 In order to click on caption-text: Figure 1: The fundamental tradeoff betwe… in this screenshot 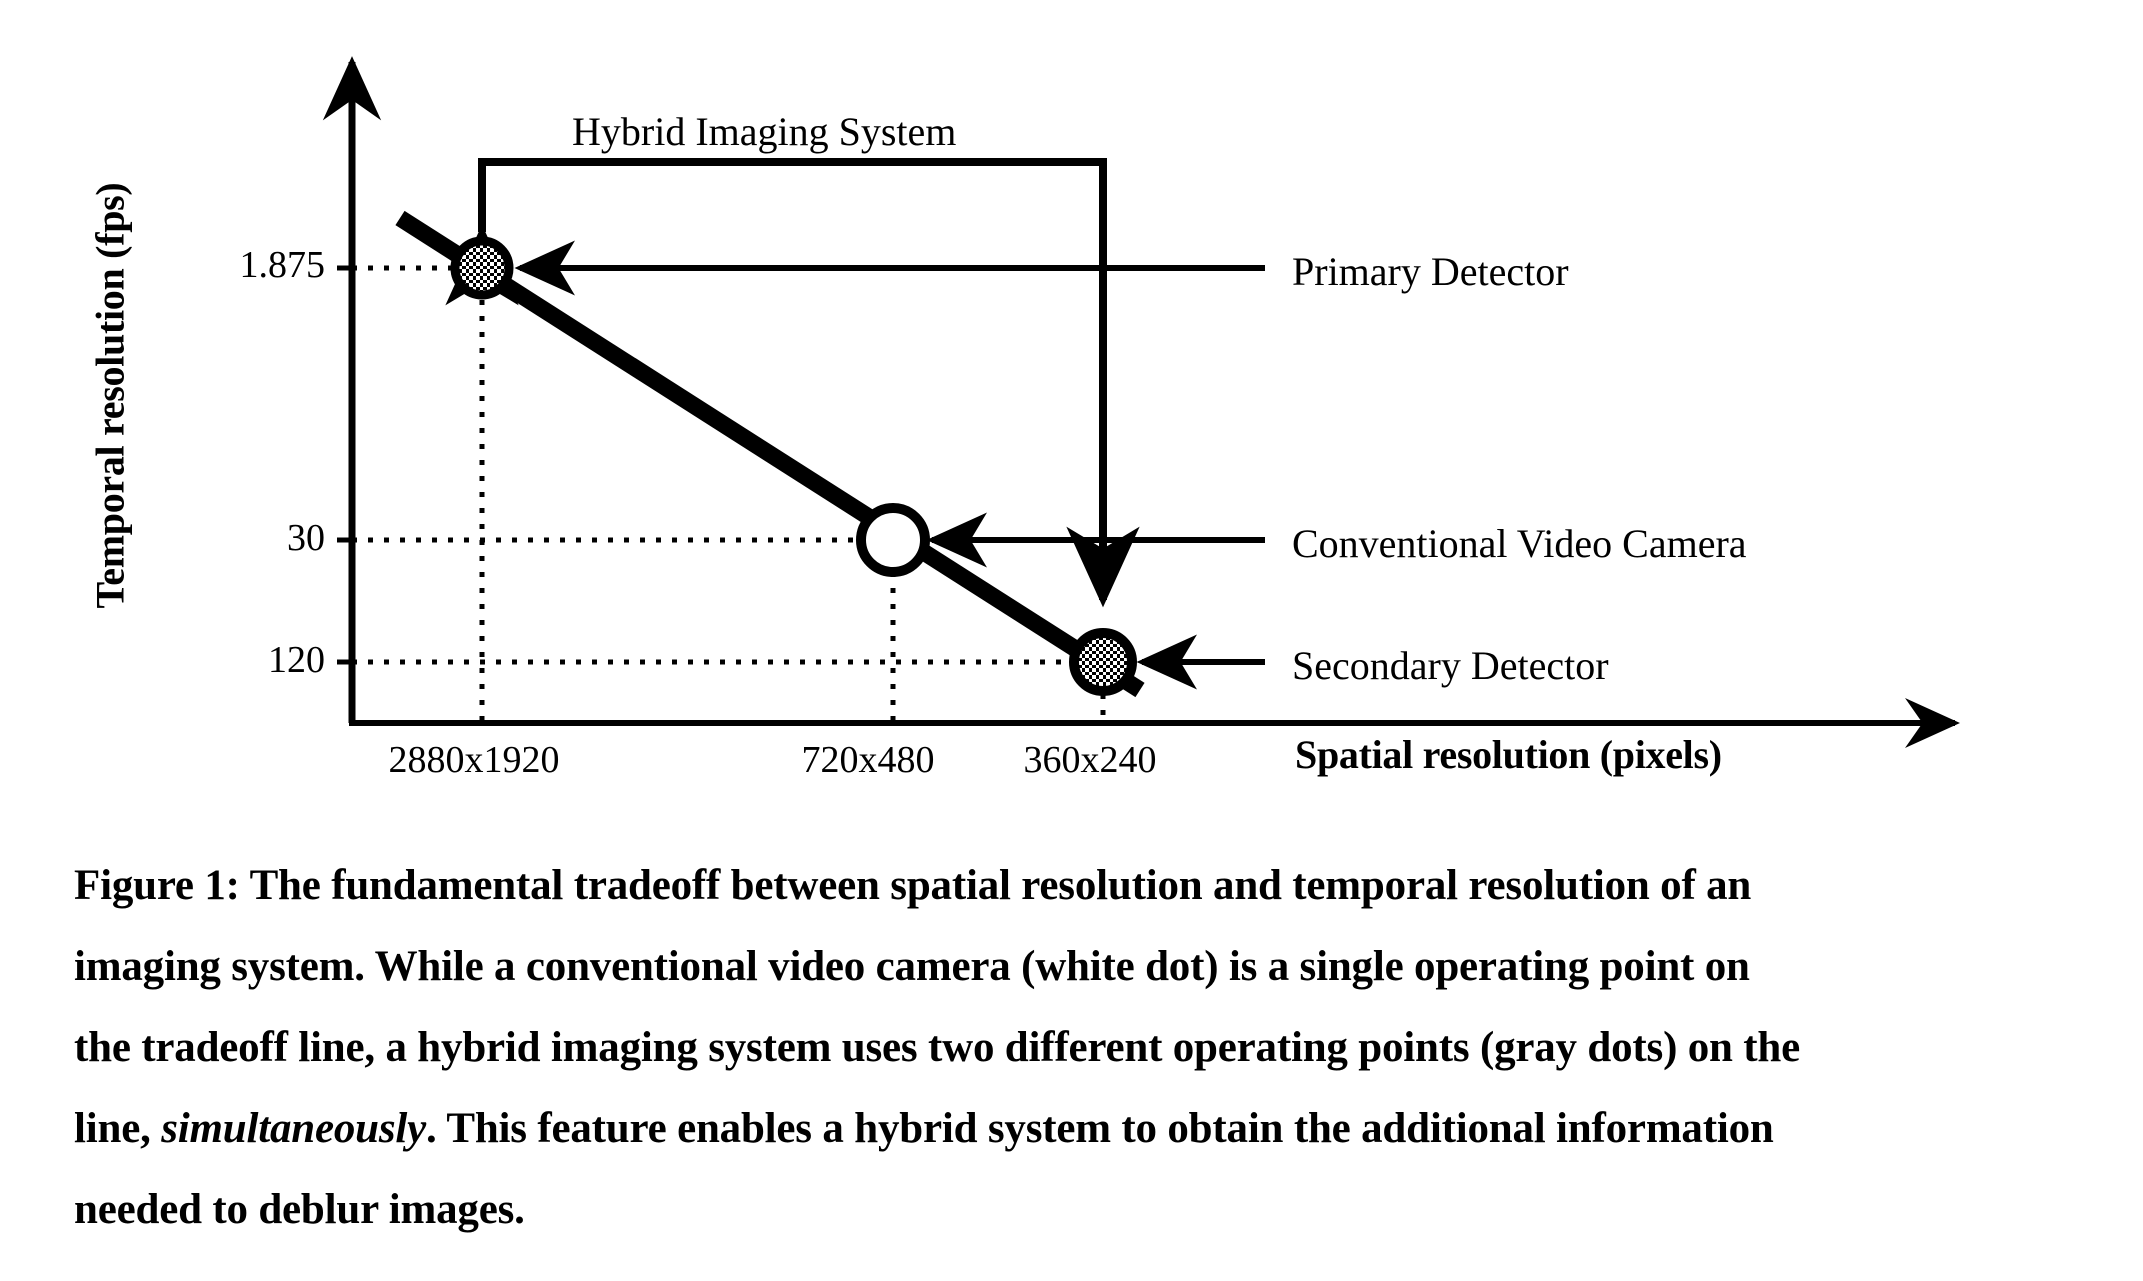, I will do `click(913, 885)`.